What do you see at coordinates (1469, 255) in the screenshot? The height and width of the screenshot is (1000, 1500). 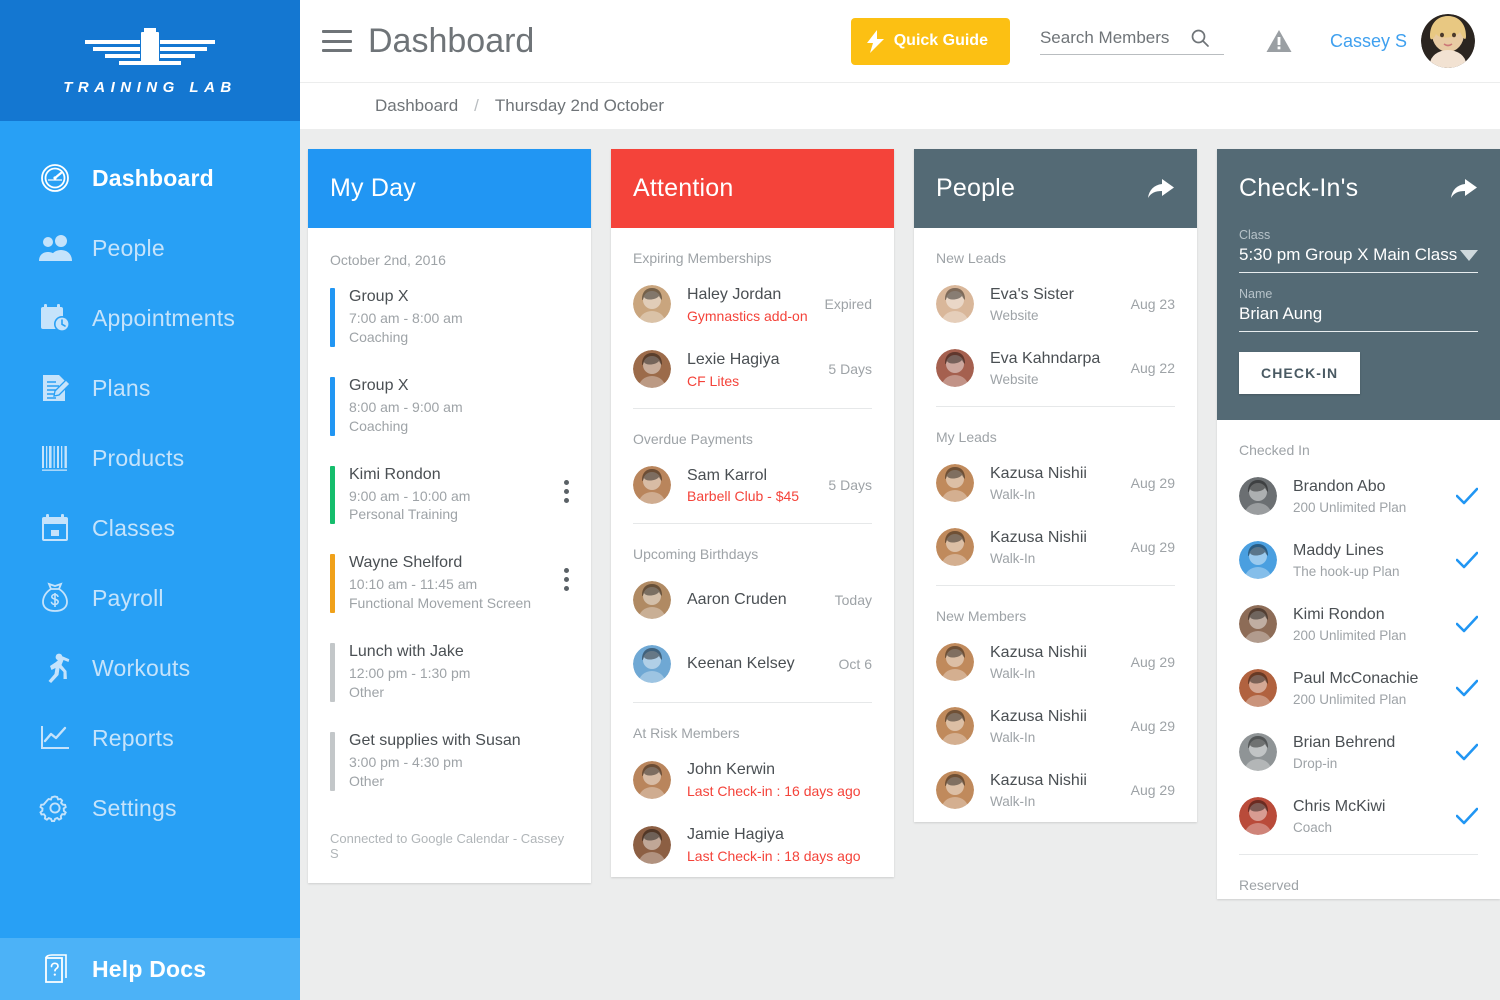 I see `chevron-down-icon` at bounding box center [1469, 255].